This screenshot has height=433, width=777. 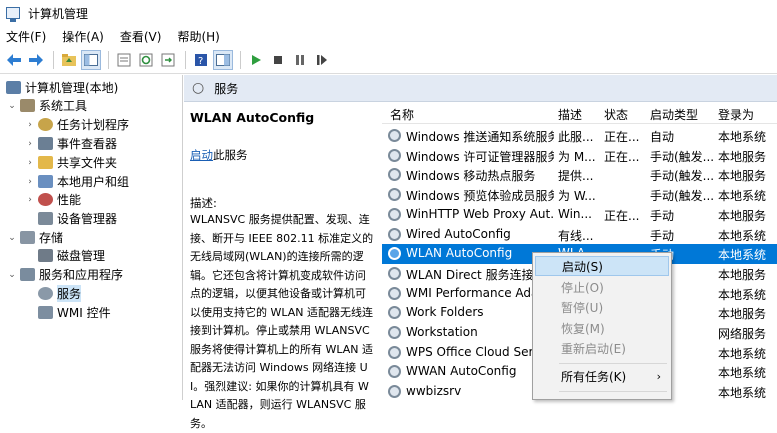 What do you see at coordinates (613, 391) in the screenshot?
I see `menu-separator` at bounding box center [613, 391].